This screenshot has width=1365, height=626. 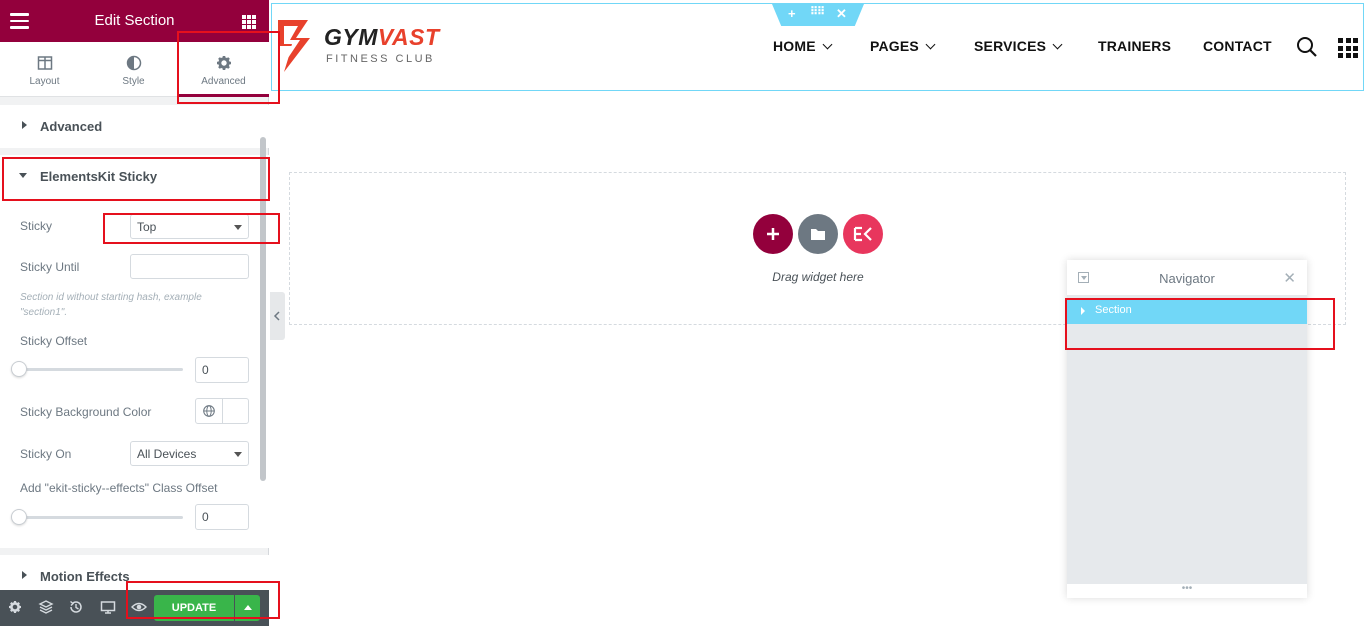 I want to click on eye-icon, so click(x=139, y=607).